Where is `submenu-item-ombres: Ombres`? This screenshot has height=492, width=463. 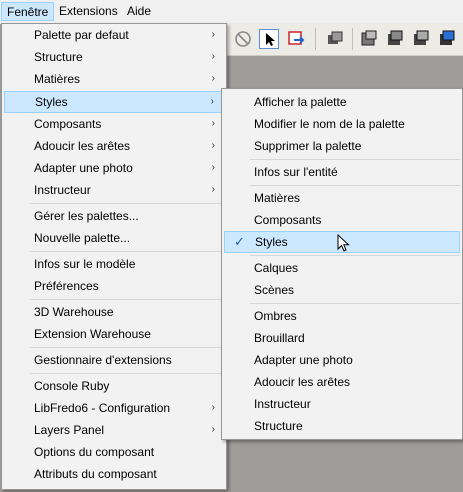
submenu-item-ombres: Ombres is located at coordinates (342, 316).